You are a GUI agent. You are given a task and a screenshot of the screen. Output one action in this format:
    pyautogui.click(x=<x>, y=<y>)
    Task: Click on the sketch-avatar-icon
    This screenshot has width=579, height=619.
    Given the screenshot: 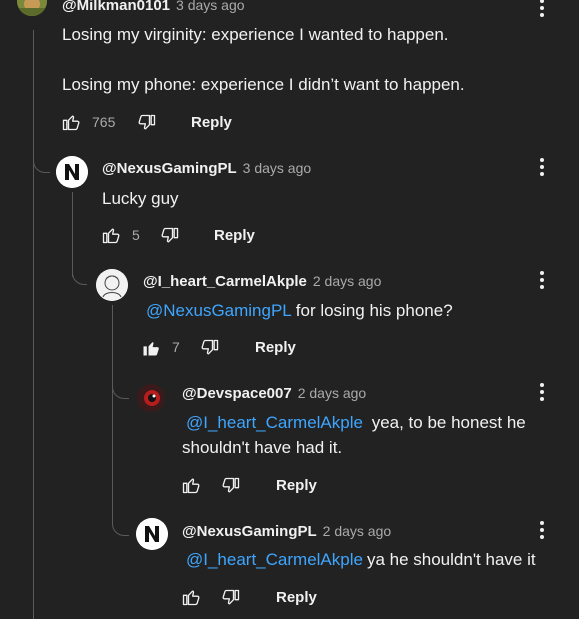 What is the action you would take?
    pyautogui.click(x=112, y=285)
    